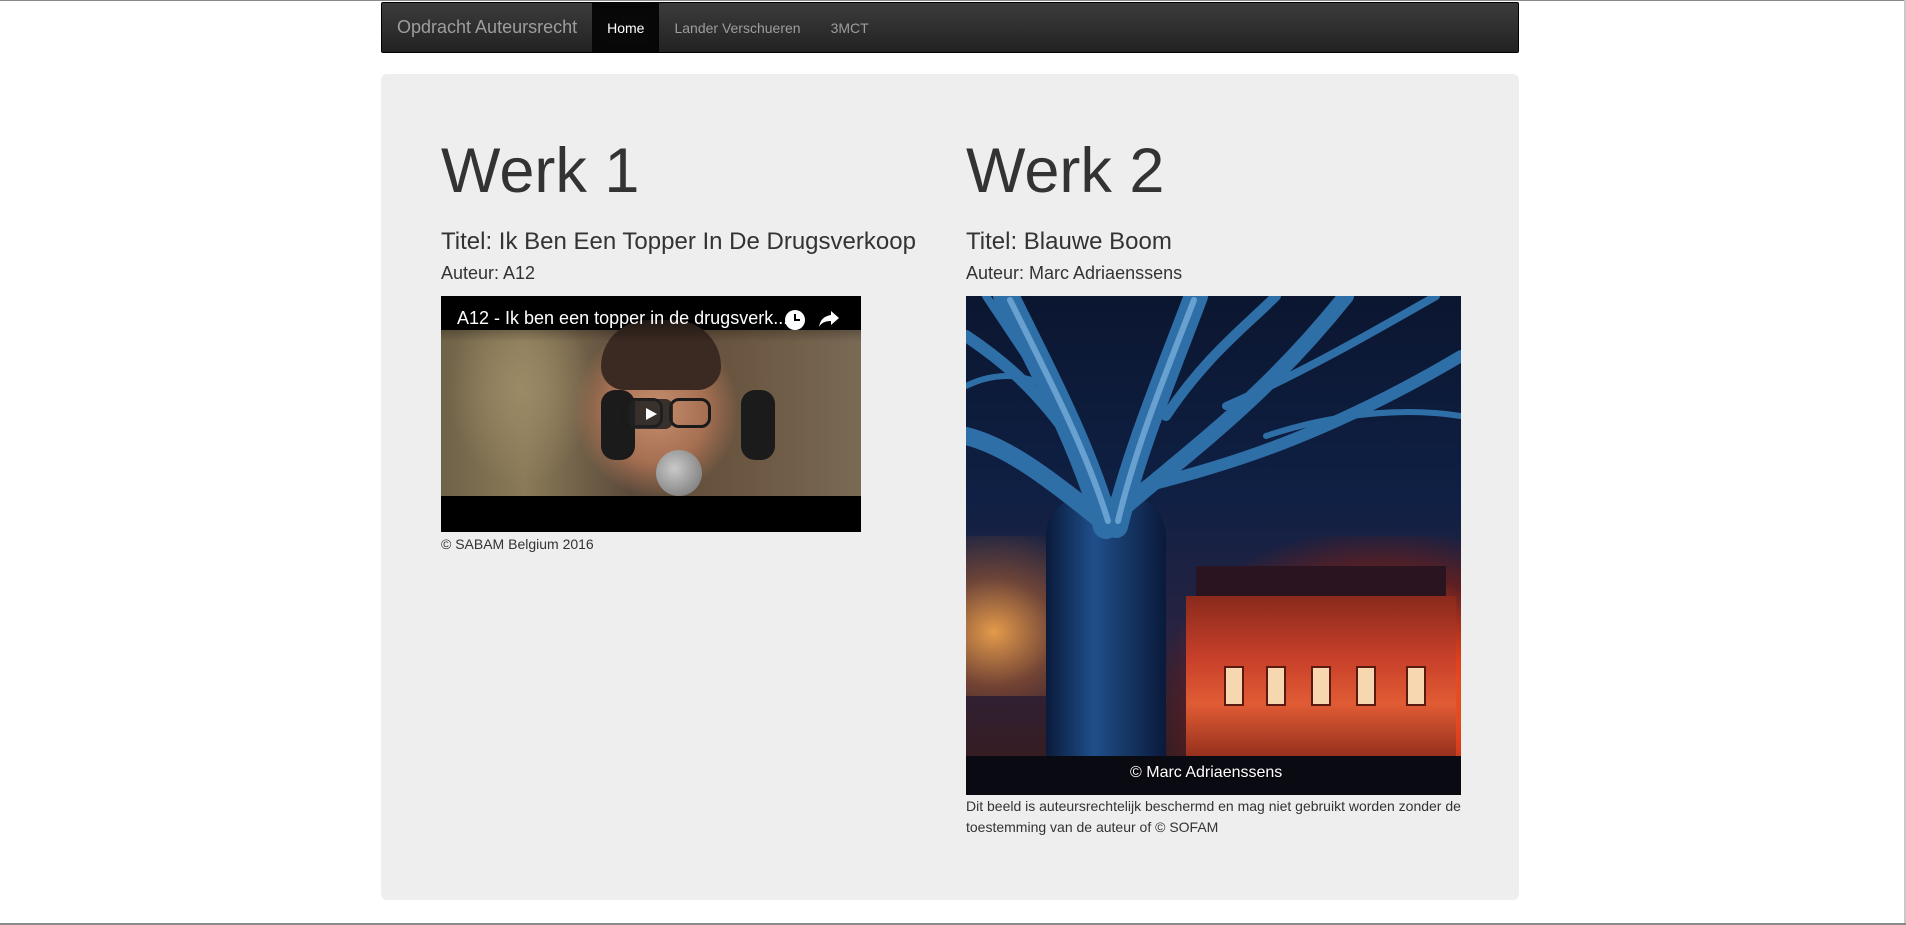  I want to click on nav-list: Home Lander Verschueren 3MCT, so click(738, 27).